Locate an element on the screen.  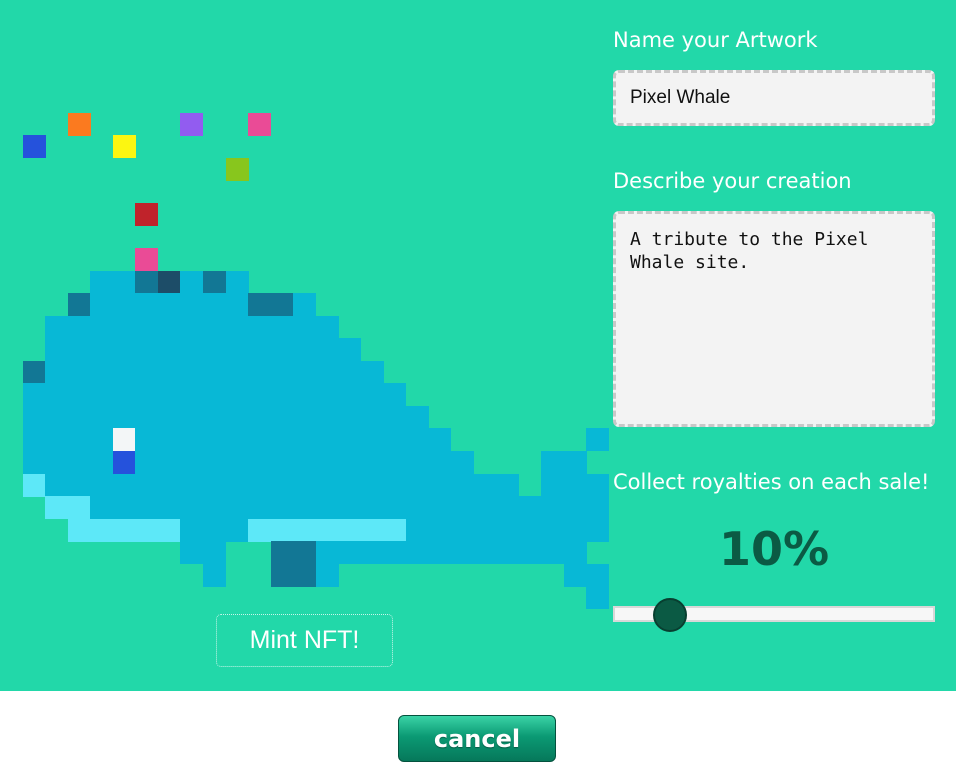
slider-thumb is located at coordinates (670, 615).